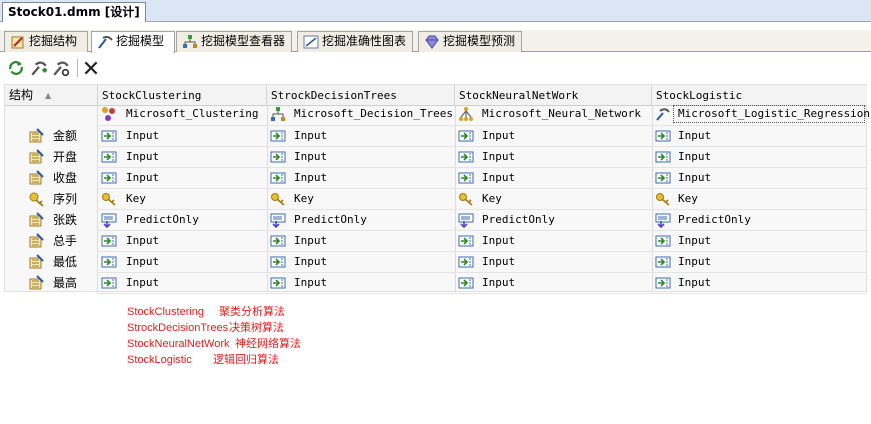  I want to click on tab-mining-structure: 挖掘结构, so click(46, 41).